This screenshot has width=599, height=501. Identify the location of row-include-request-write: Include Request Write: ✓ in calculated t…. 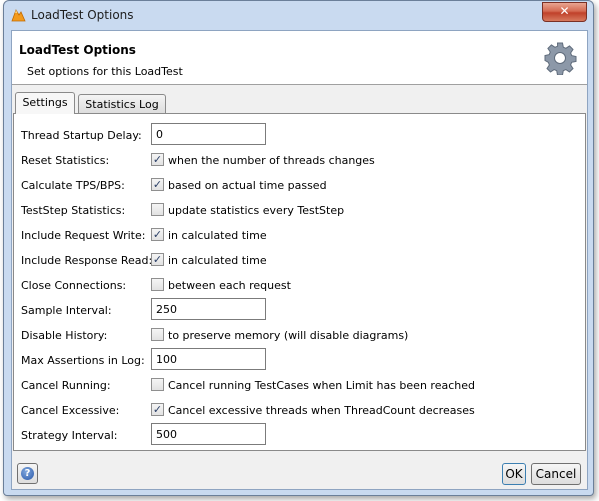
(301, 236).